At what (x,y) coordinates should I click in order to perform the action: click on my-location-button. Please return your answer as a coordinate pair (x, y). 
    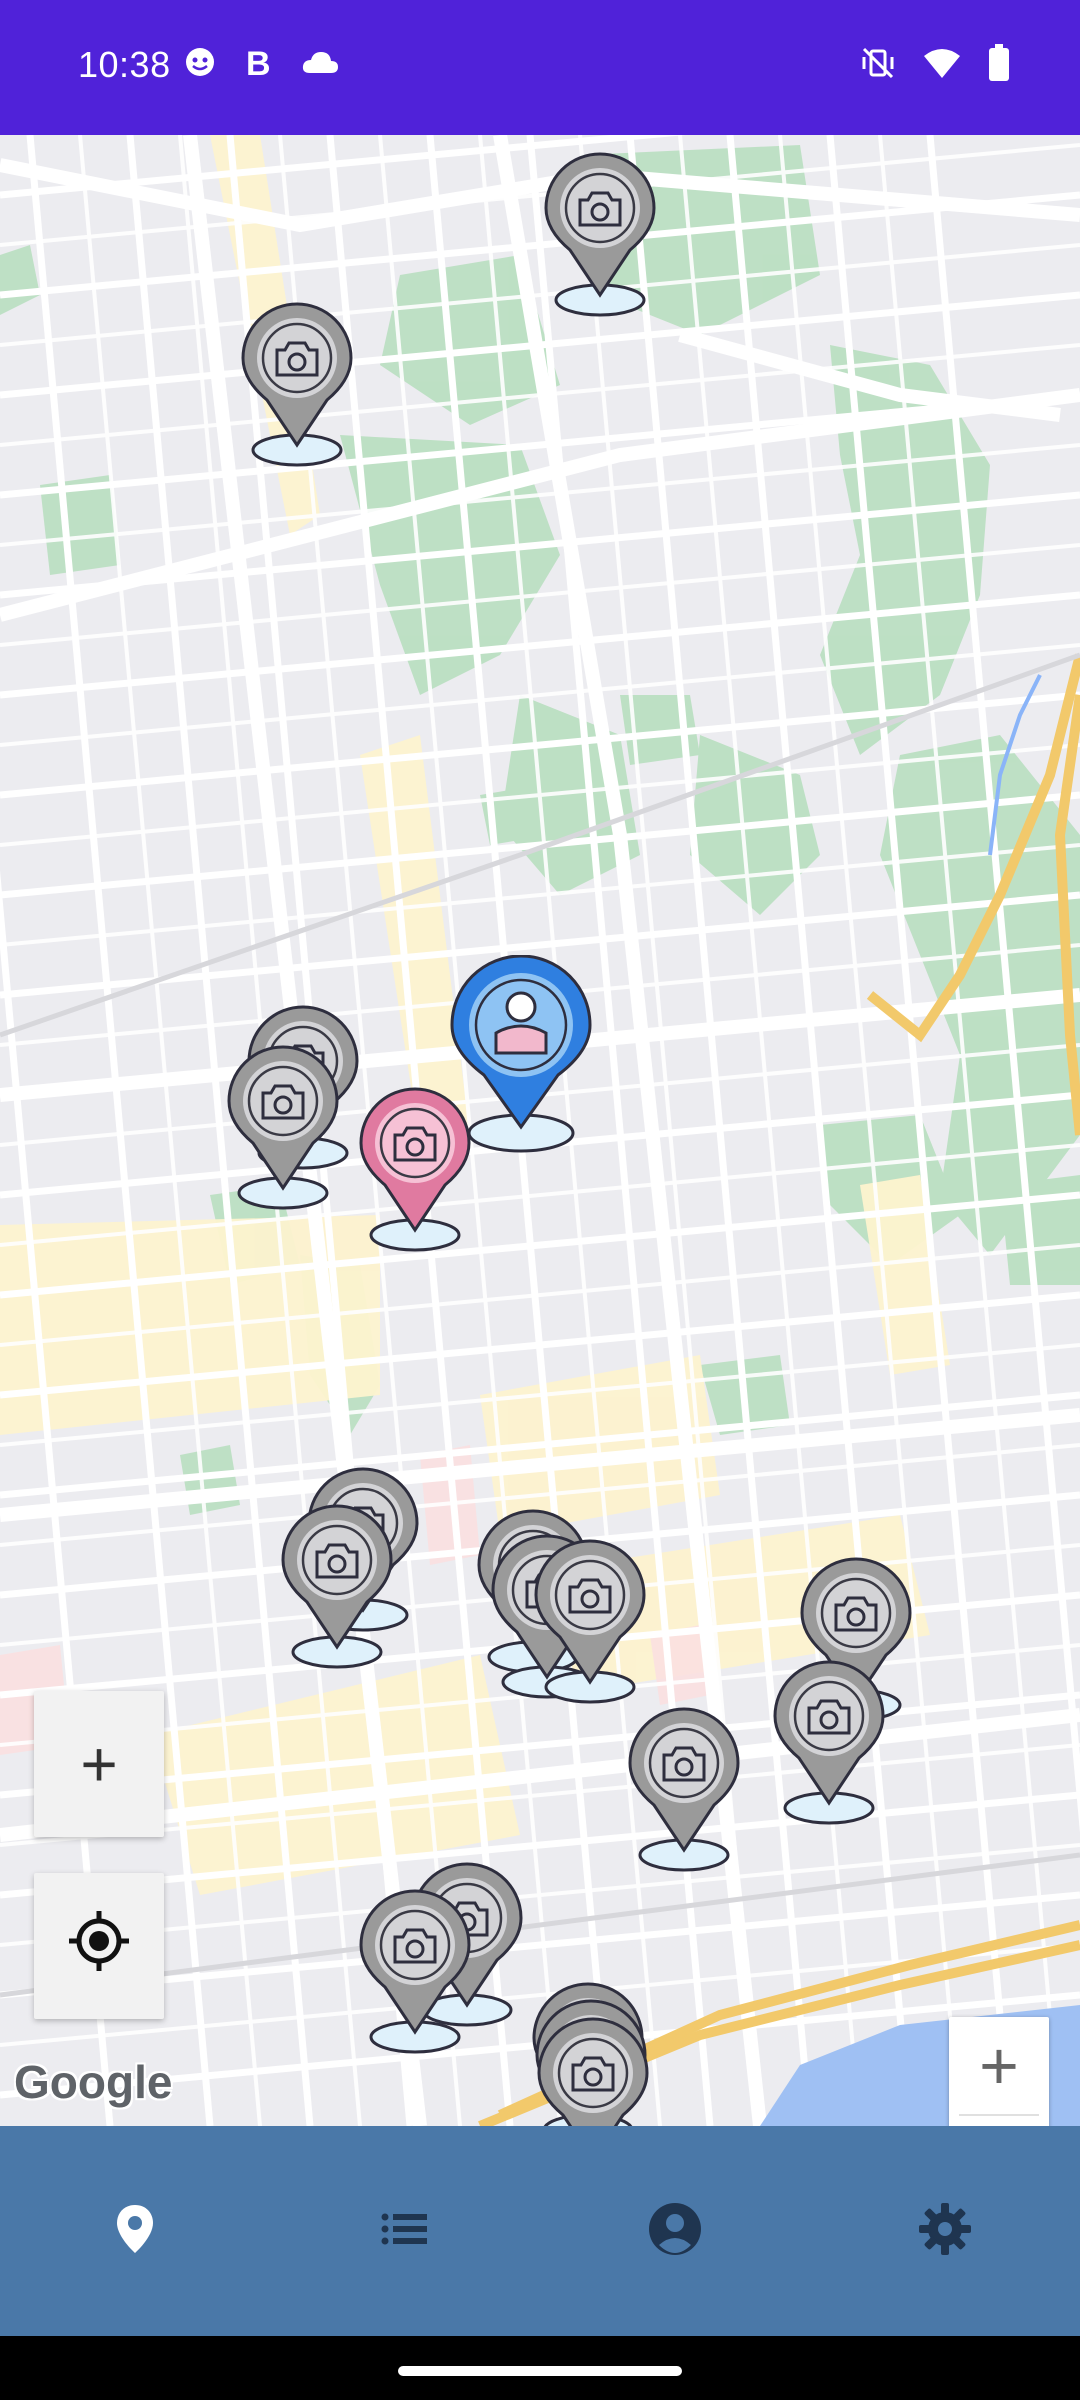
    Looking at the image, I should click on (99, 1946).